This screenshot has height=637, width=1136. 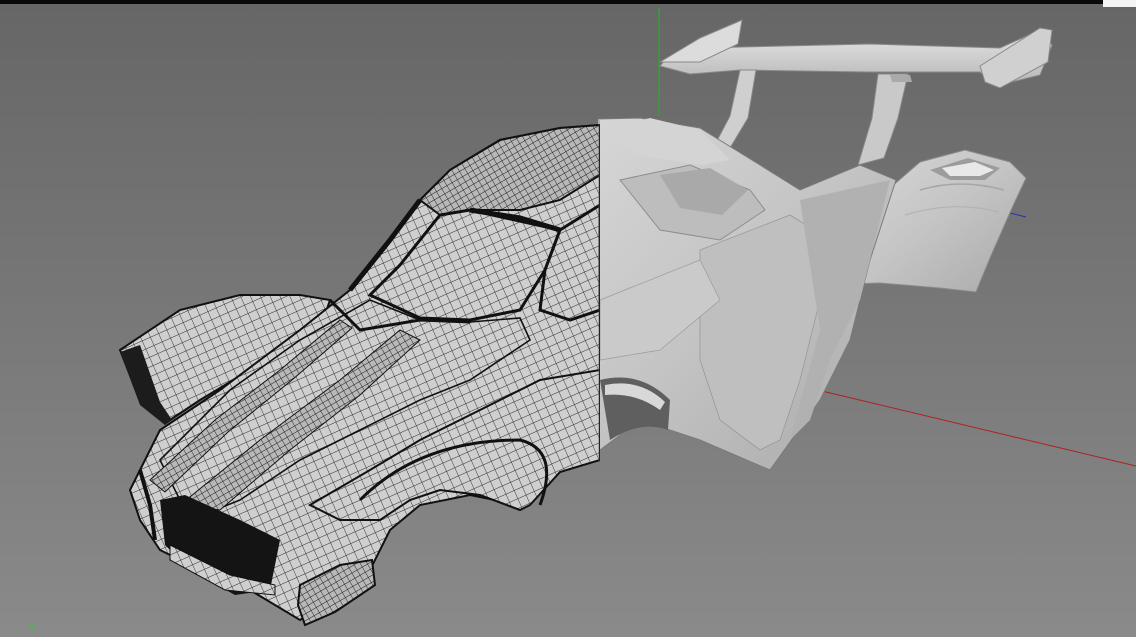 I want to click on viewport-corner-tab, so click(x=1119, y=3).